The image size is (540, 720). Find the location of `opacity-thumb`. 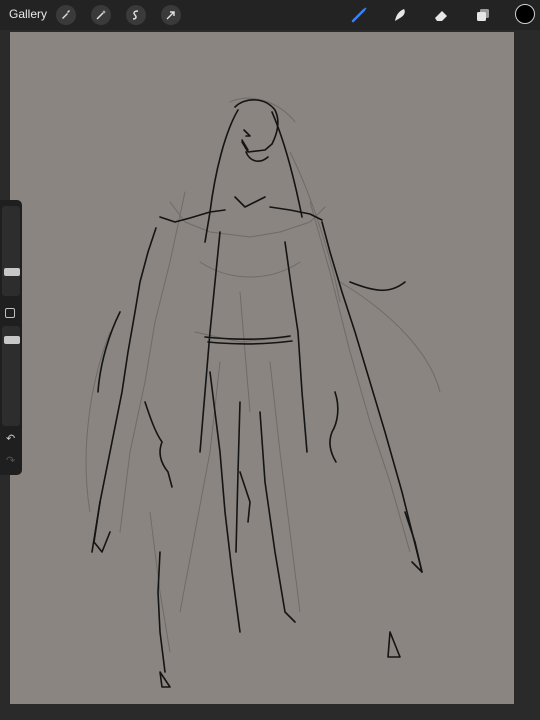

opacity-thumb is located at coordinates (12, 340).